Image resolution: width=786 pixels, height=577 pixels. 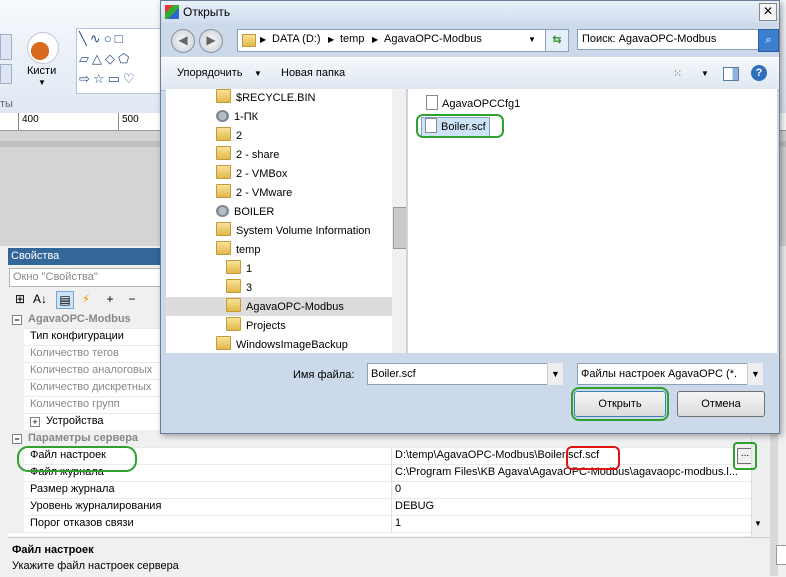 I want to click on ruler-tick: 400, so click(x=28, y=121).